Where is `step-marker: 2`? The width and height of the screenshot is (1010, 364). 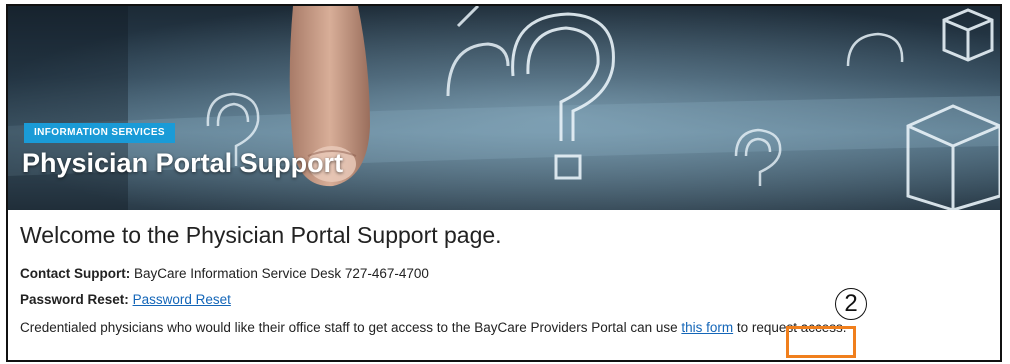
step-marker: 2 is located at coordinates (851, 304).